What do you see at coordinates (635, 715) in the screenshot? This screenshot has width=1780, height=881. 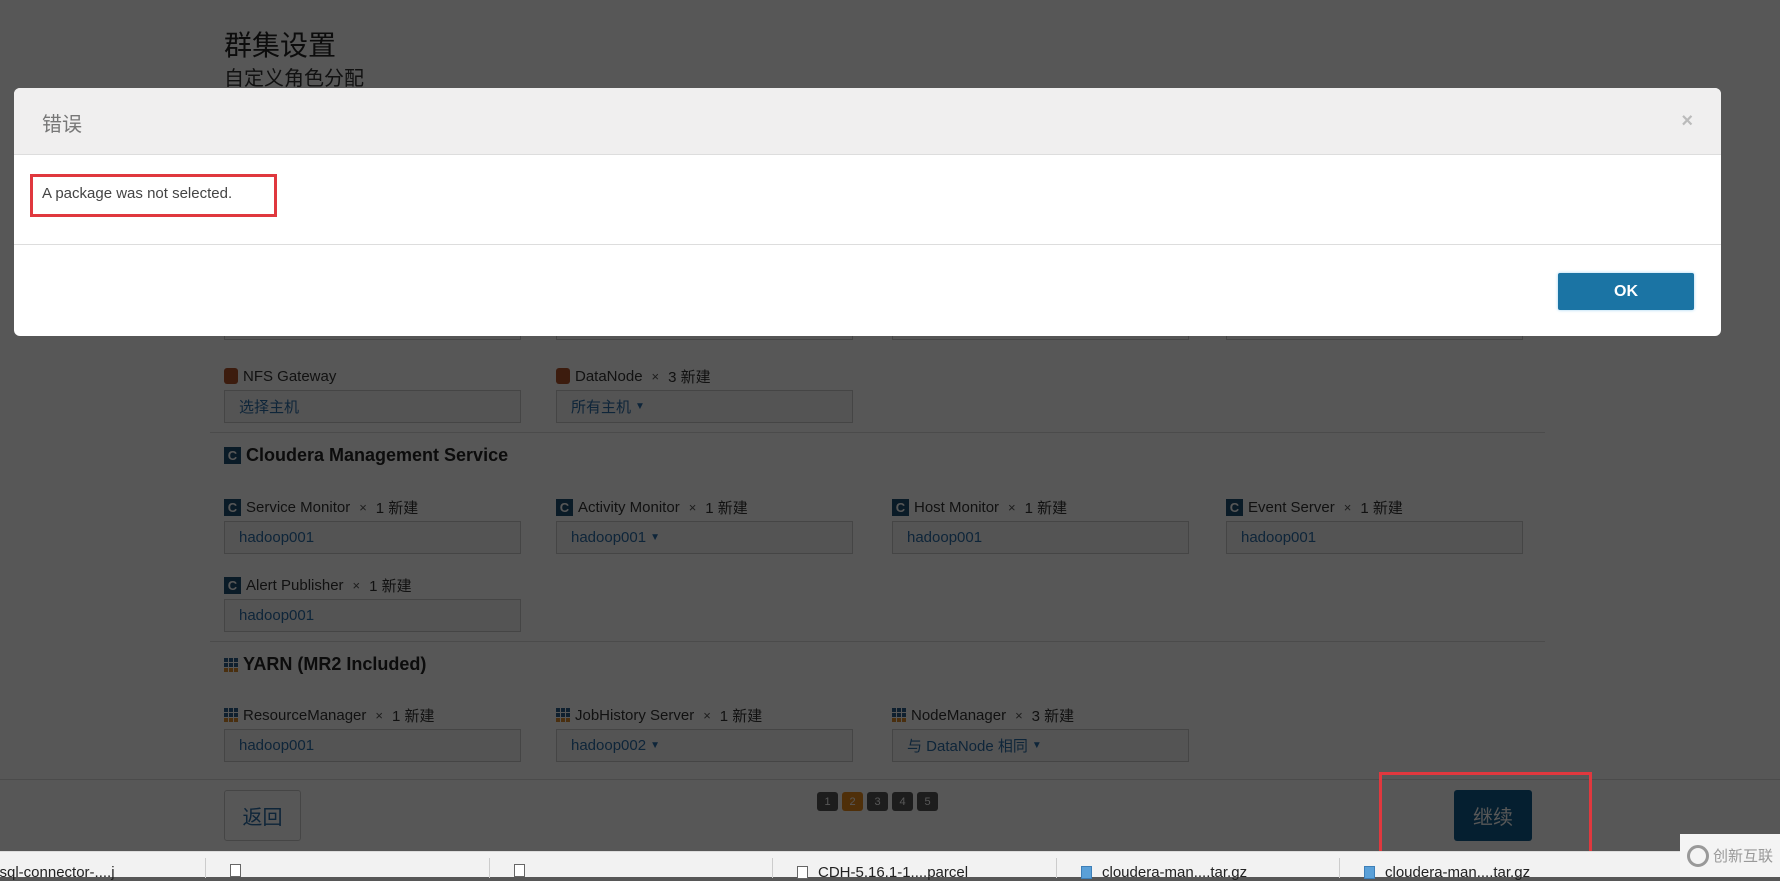 I see `role-name: JobHistory Server` at bounding box center [635, 715].